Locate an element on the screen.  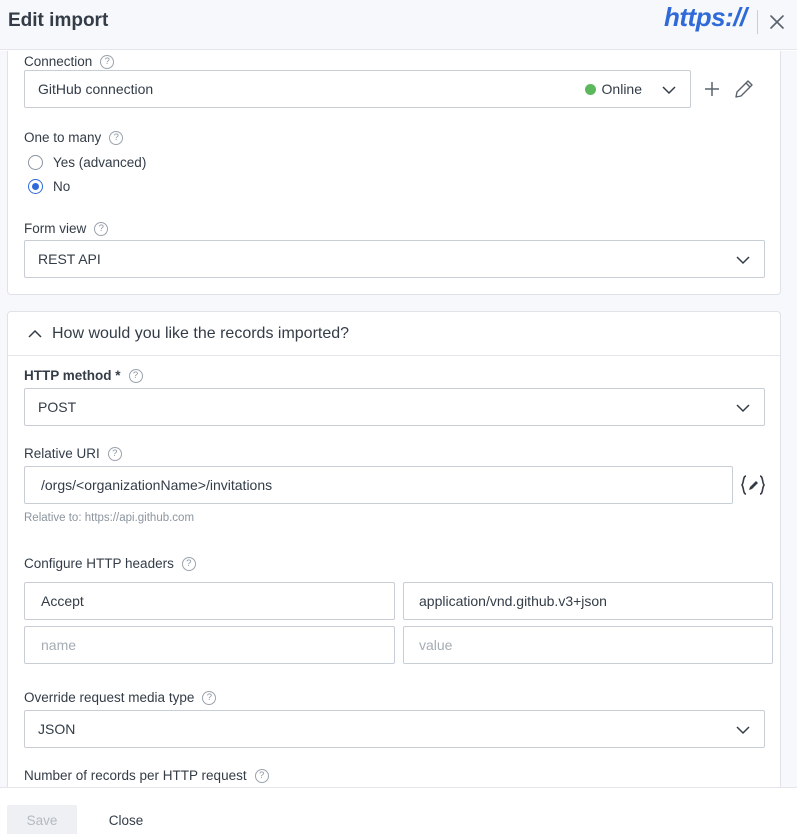
save-button: Save is located at coordinates (42, 819).